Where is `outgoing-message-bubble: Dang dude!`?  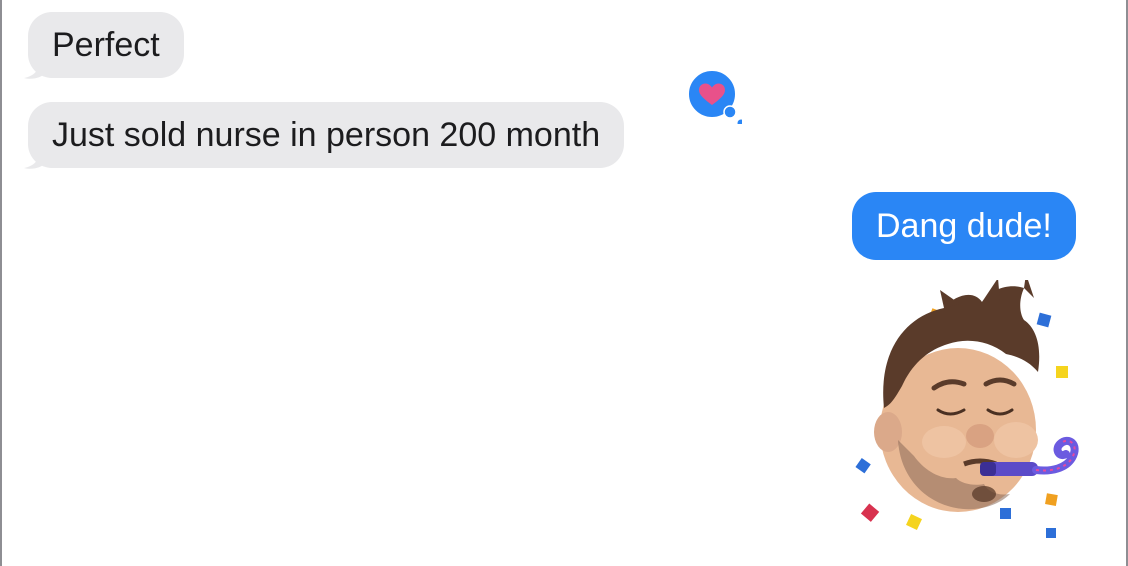 outgoing-message-bubble: Dang dude! is located at coordinates (964, 226).